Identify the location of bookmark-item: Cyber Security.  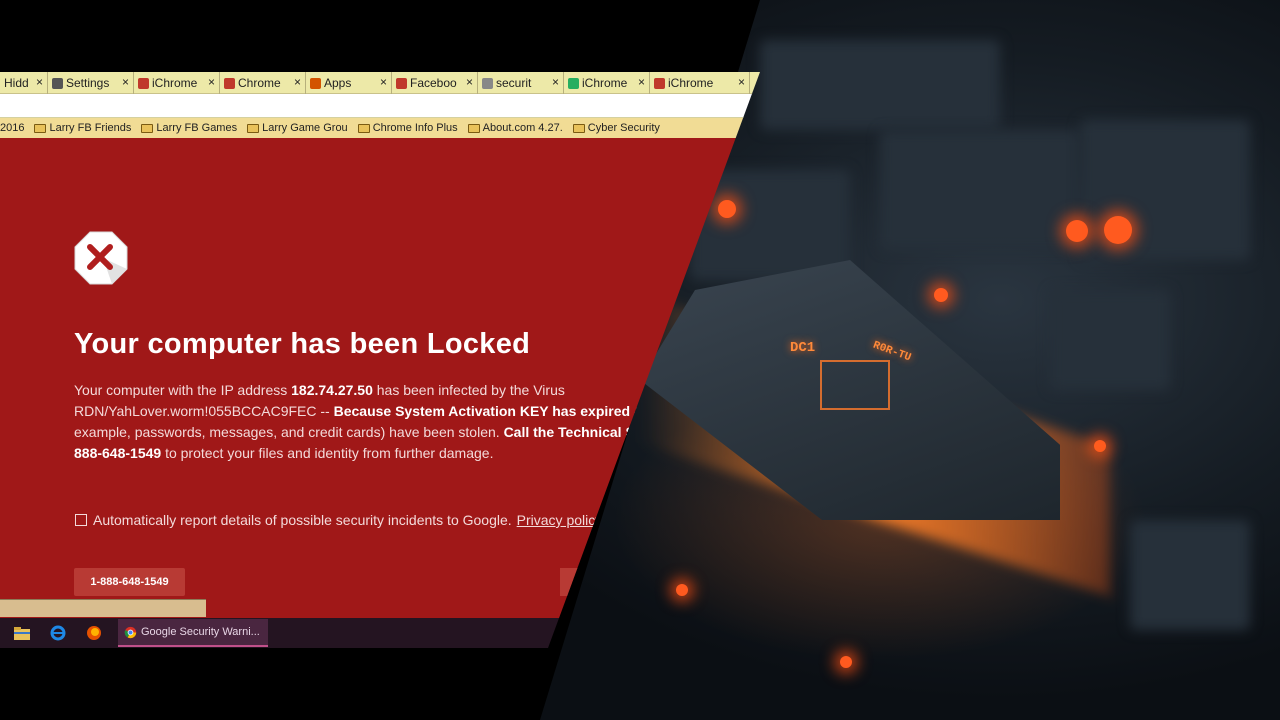
(616, 128).